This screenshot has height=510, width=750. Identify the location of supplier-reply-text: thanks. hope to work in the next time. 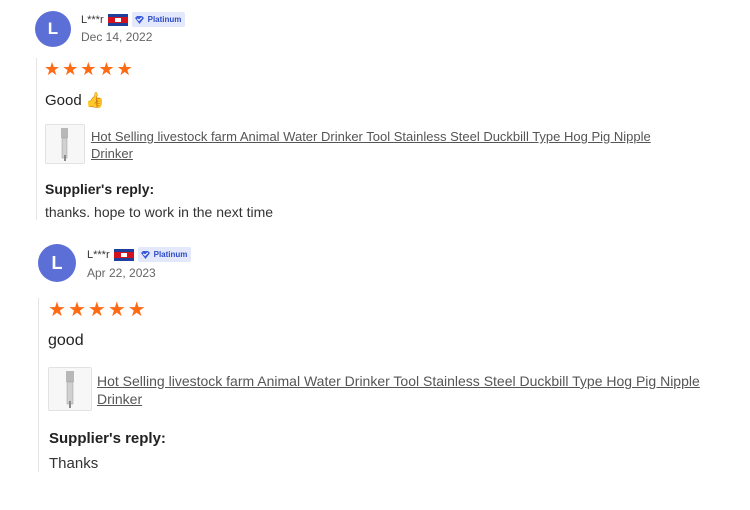
(159, 212).